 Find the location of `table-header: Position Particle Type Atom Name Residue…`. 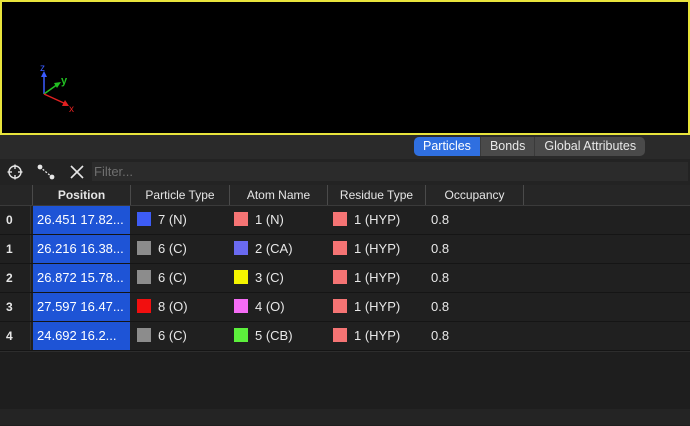

table-header: Position Particle Type Atom Name Residue… is located at coordinates (345, 195).